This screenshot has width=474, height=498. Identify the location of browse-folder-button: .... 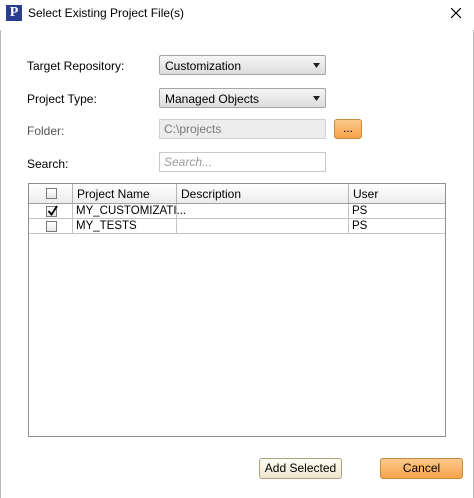
(348, 129).